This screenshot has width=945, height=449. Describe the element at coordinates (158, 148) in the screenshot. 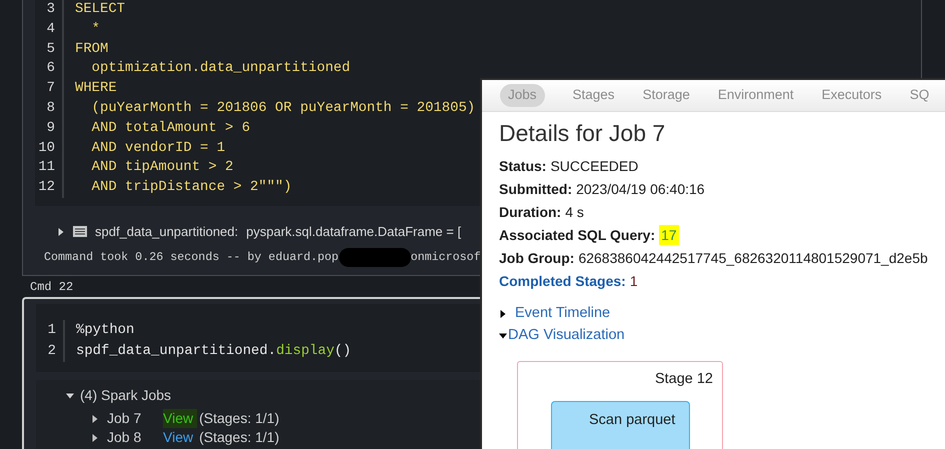

I see `code-line: AND vendorID = 1` at that location.